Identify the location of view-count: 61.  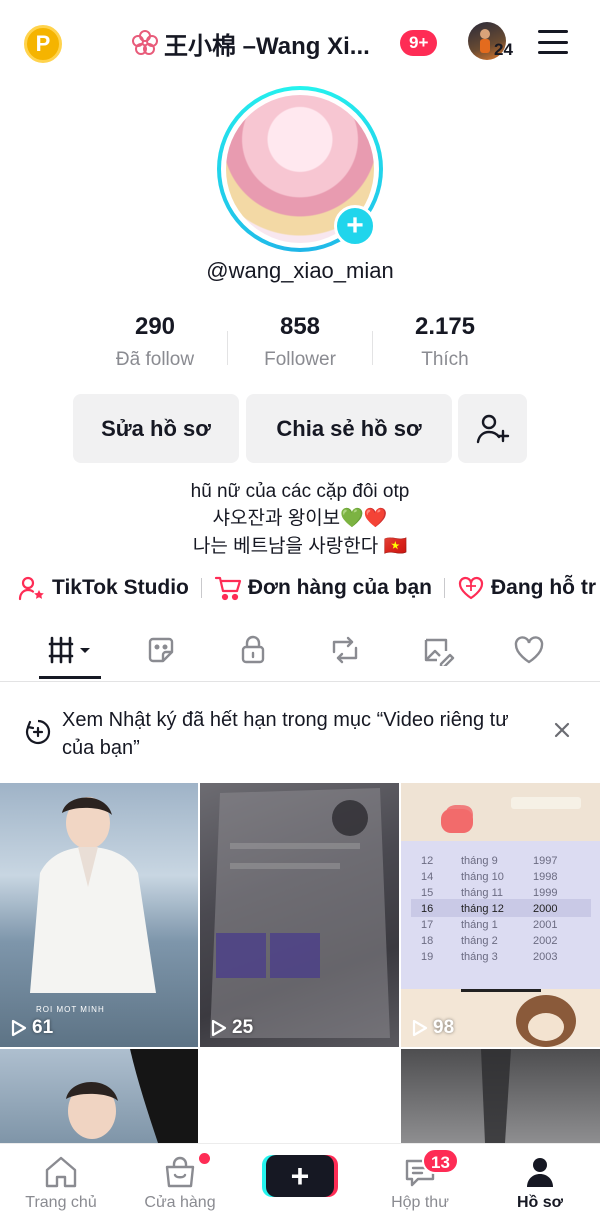
(31, 1028).